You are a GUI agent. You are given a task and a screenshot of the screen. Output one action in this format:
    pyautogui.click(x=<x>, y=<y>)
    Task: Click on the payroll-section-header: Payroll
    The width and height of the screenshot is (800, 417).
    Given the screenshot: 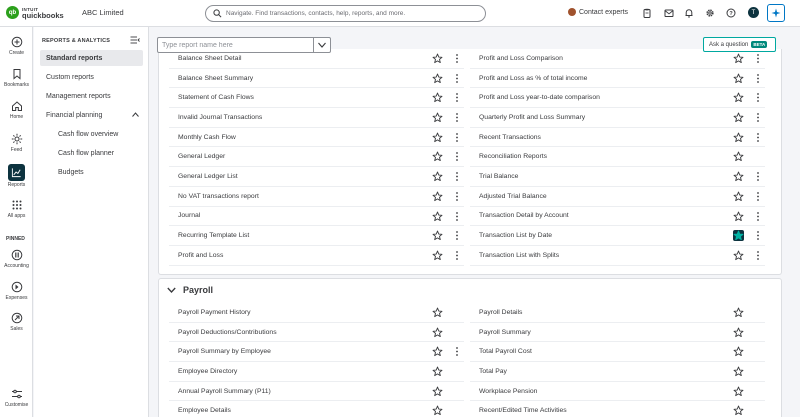 What is the action you would take?
    pyautogui.click(x=190, y=290)
    